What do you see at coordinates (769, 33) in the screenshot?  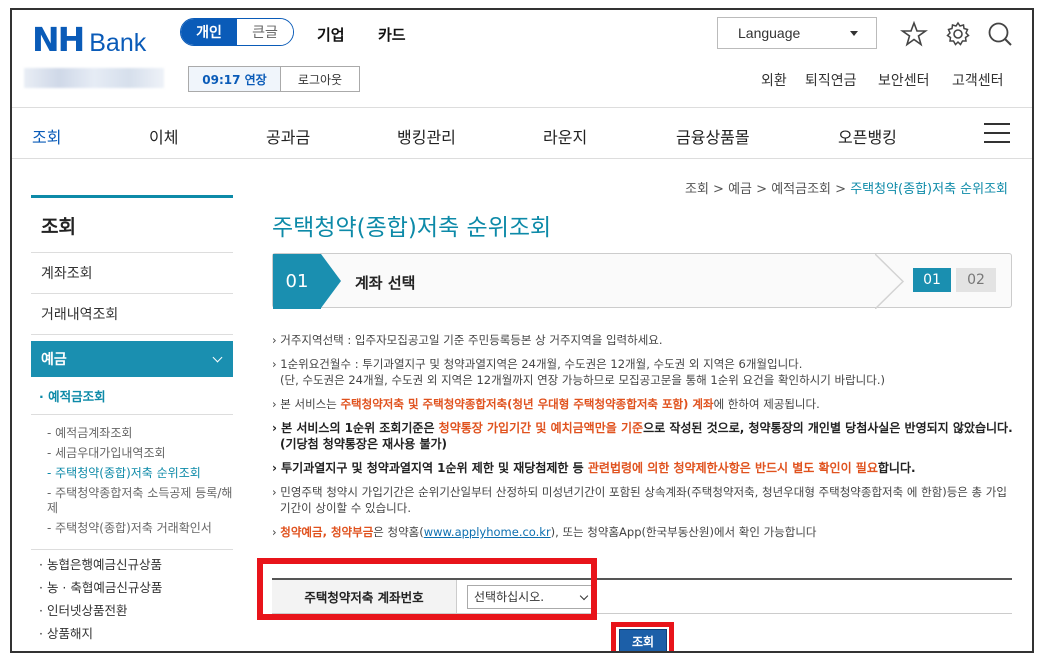 I see `language-label: Language` at bounding box center [769, 33].